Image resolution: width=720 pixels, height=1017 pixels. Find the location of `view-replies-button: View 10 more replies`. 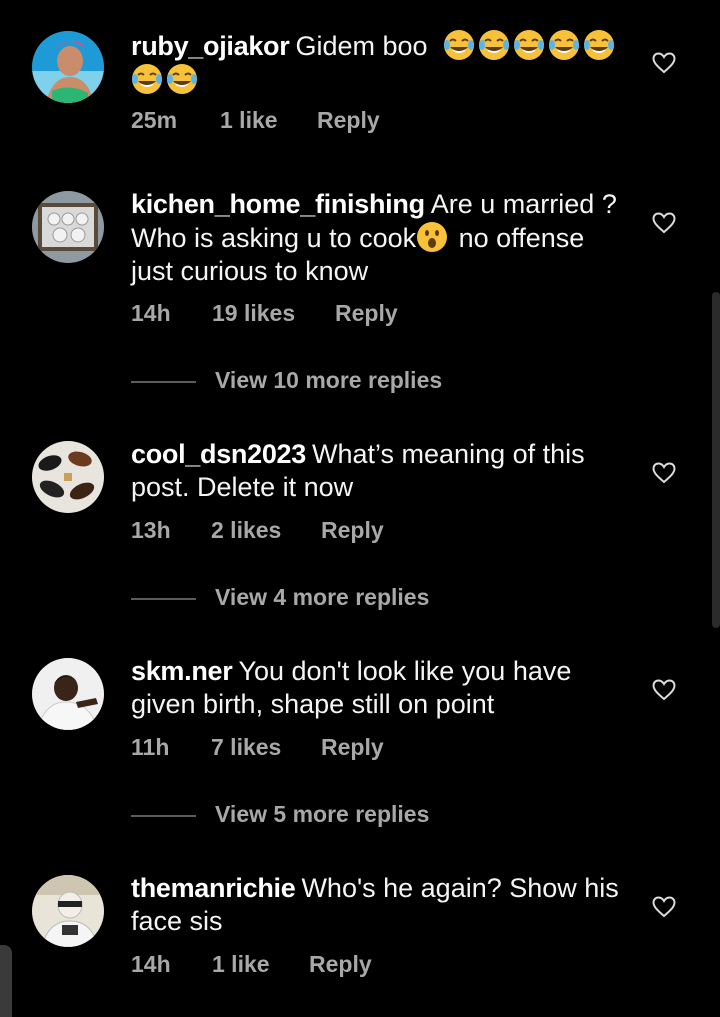

view-replies-button: View 10 more replies is located at coordinates (331, 382).